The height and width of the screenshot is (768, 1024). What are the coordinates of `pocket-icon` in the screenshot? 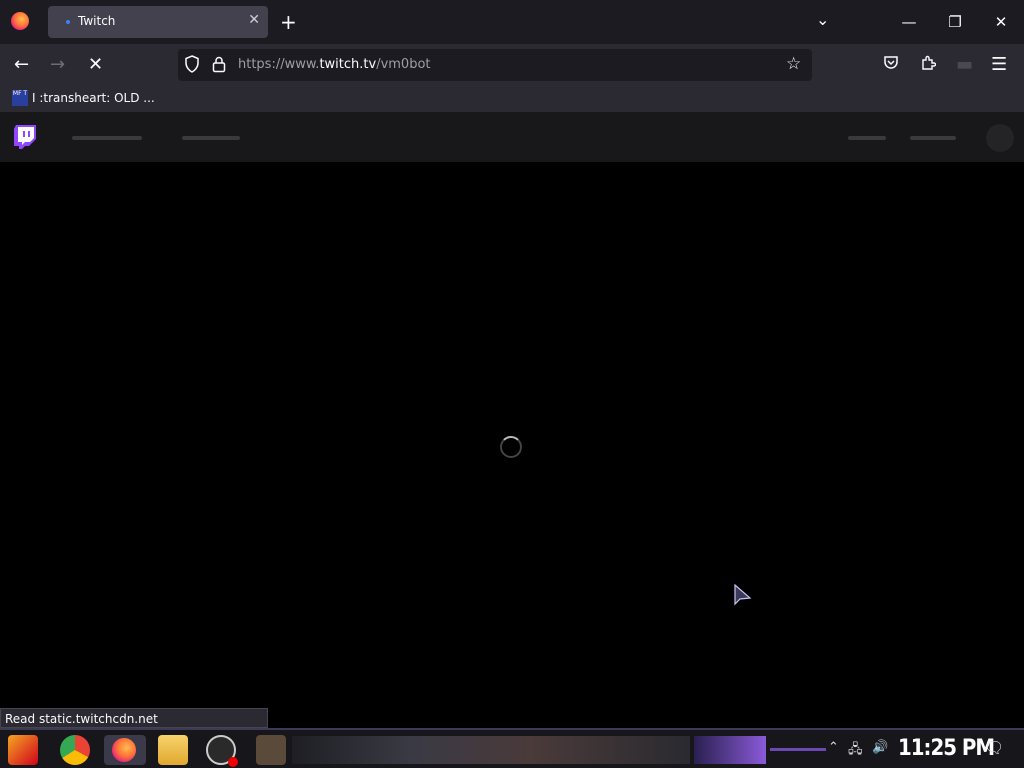 It's located at (891, 65).